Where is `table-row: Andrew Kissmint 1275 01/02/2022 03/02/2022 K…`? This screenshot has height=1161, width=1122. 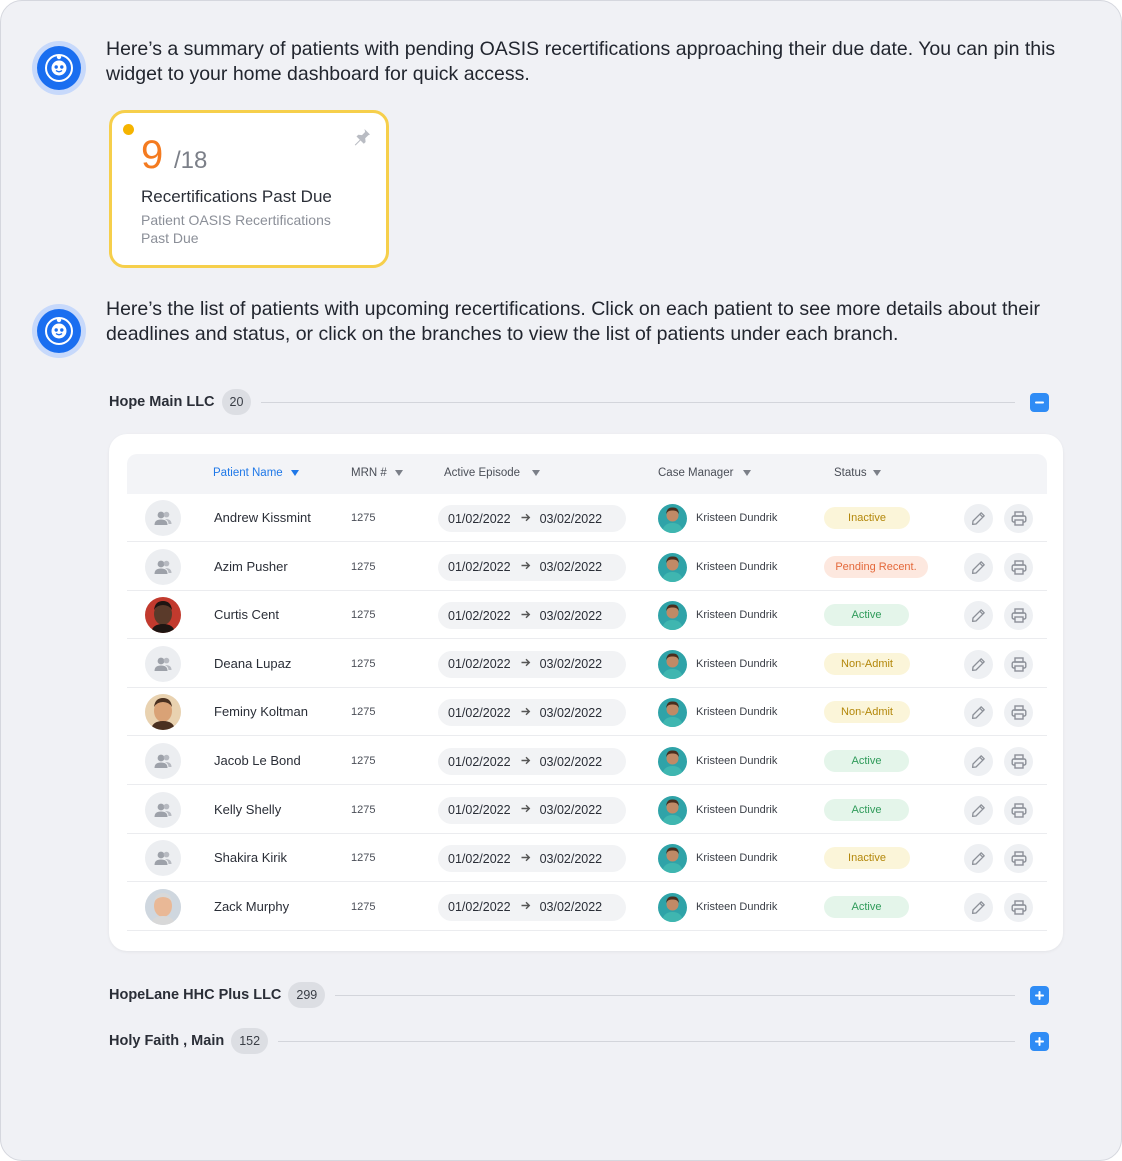
table-row: Andrew Kissmint 1275 01/02/2022 03/02/2022 K… is located at coordinates (587, 518).